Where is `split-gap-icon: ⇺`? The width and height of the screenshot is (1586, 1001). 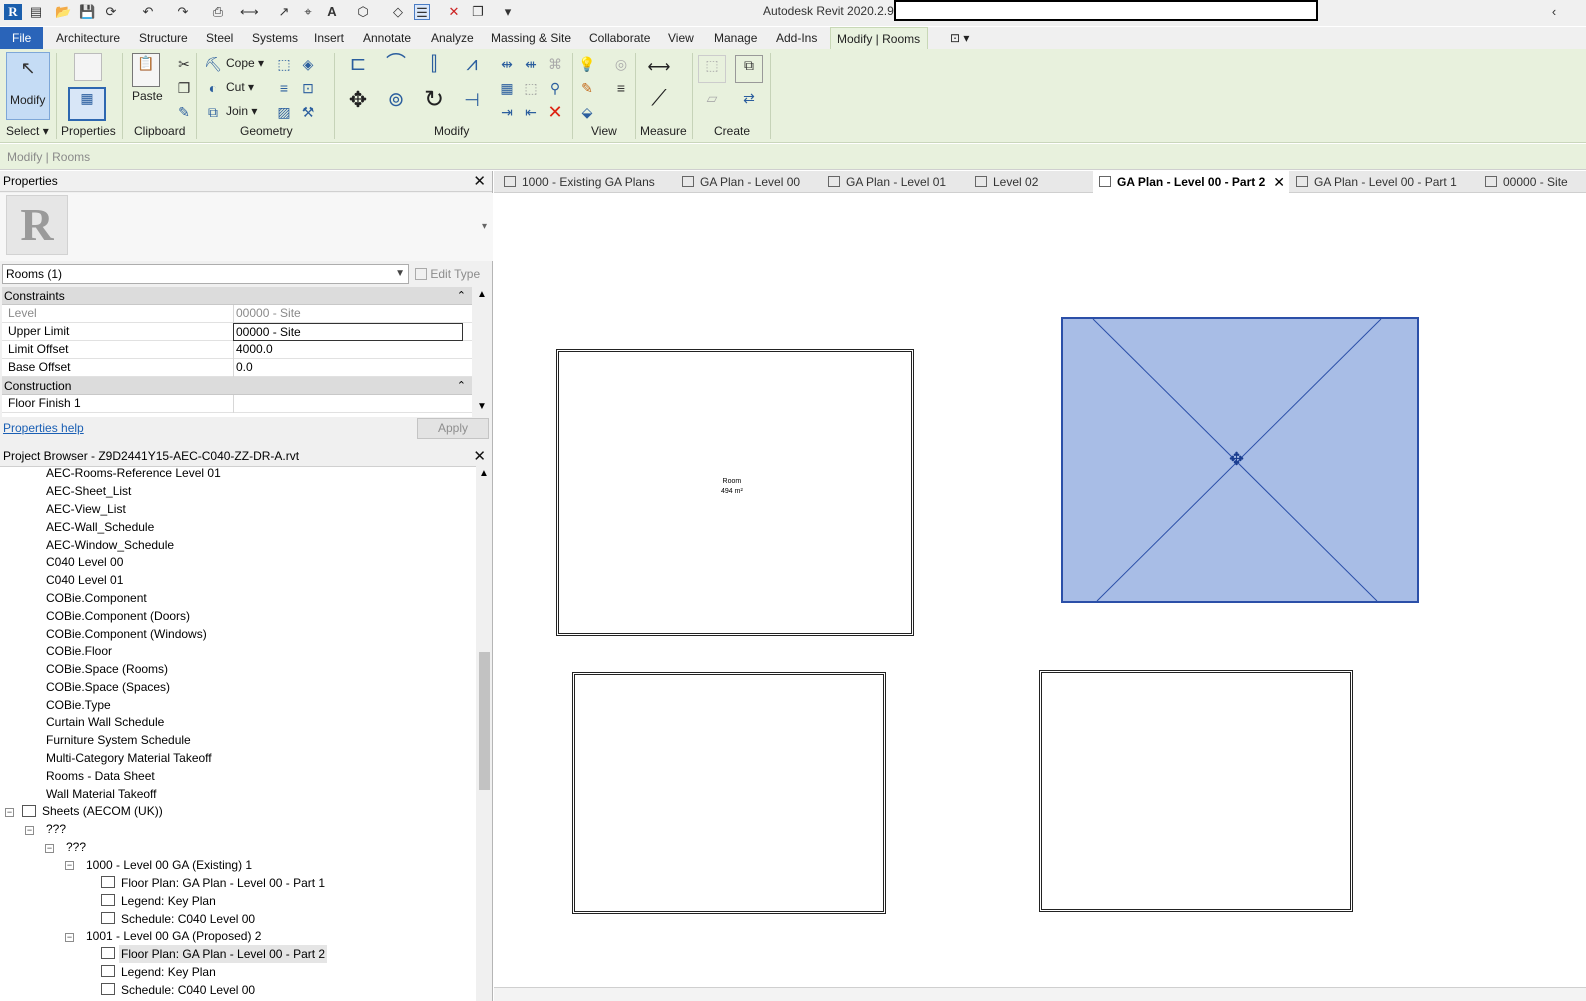 split-gap-icon: ⇺ is located at coordinates (531, 64).